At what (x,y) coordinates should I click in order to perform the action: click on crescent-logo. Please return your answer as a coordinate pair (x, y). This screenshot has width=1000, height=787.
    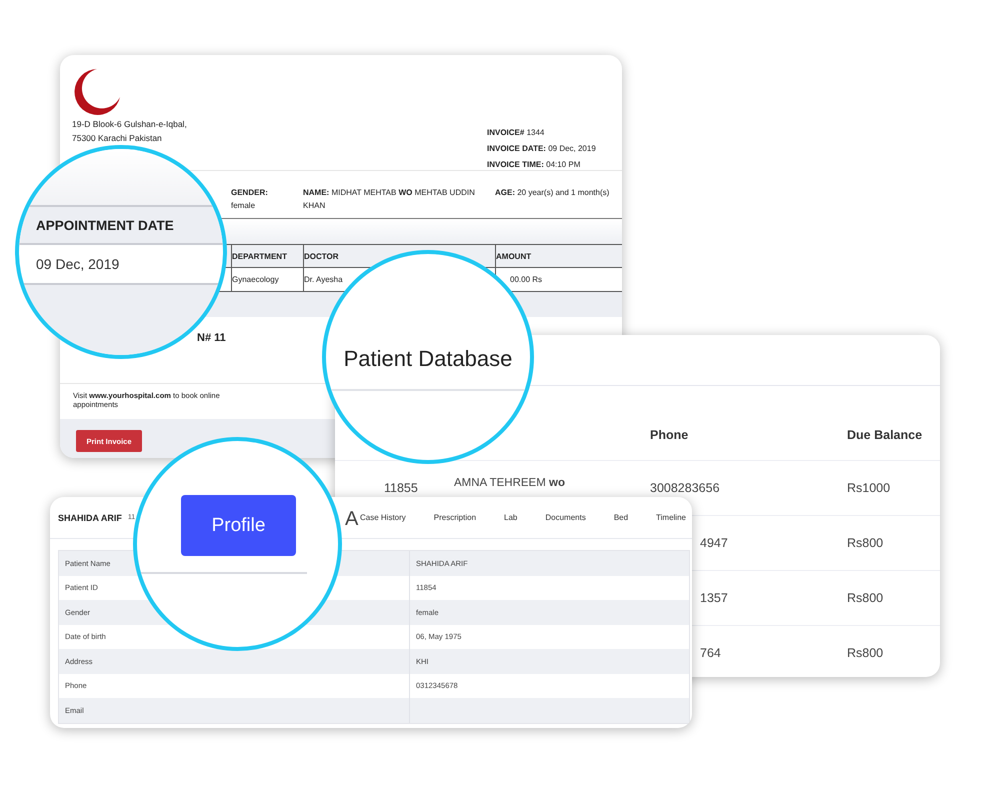
    Looking at the image, I should click on (97, 92).